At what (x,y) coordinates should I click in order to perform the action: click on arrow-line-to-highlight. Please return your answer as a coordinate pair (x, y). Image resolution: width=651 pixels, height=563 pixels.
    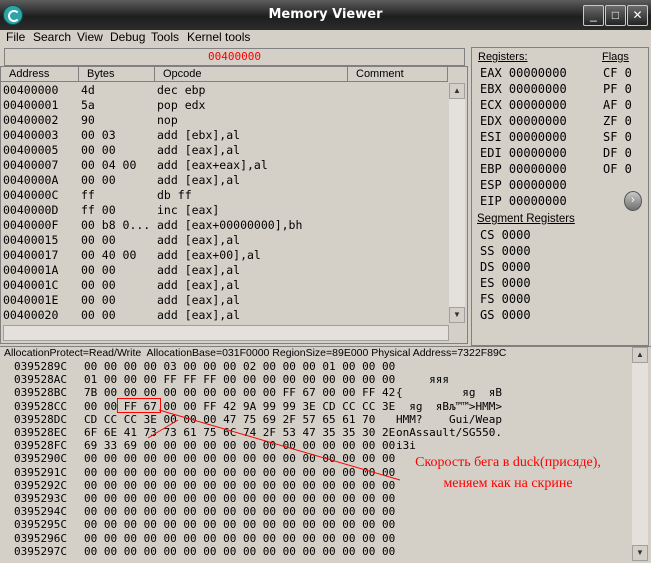
    Looking at the image, I should click on (279, 445).